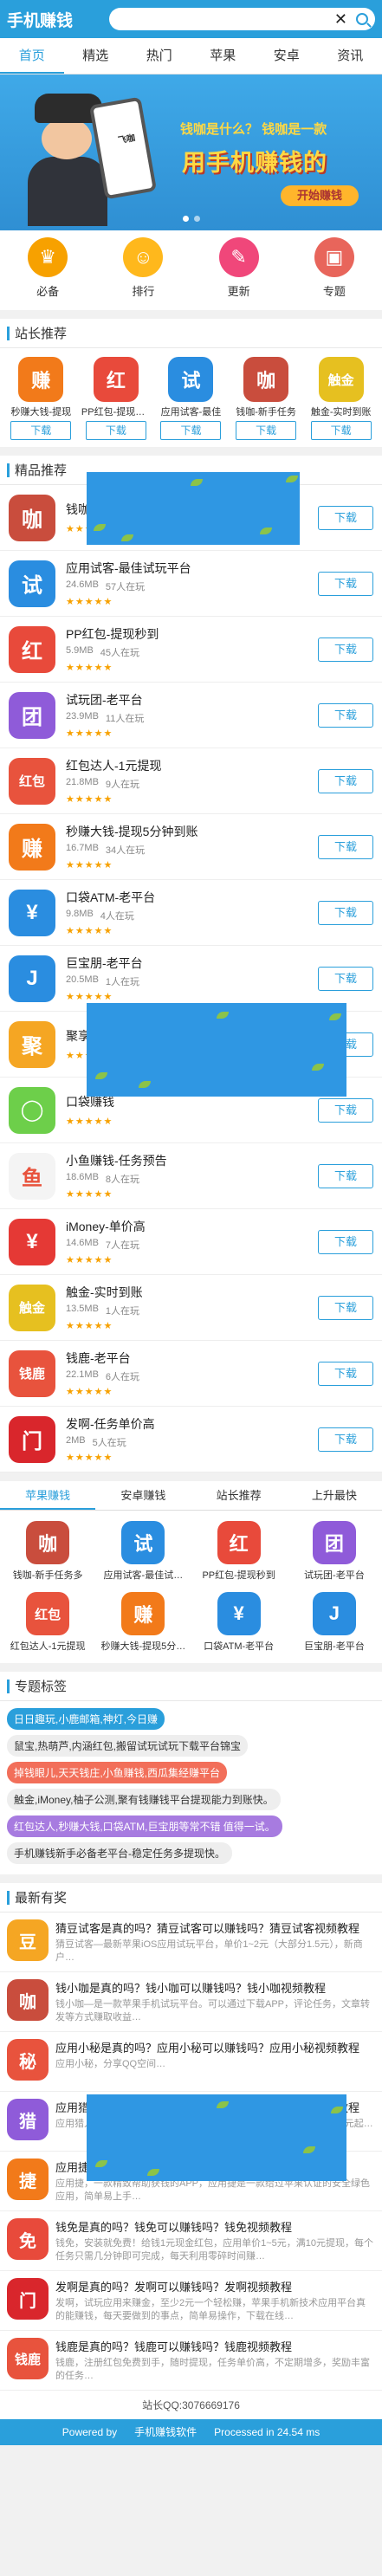  I want to click on app-row: 触金 触金-实时到账 13.5MB 1人在玩 ★★★★★ 下载, so click(191, 1308).